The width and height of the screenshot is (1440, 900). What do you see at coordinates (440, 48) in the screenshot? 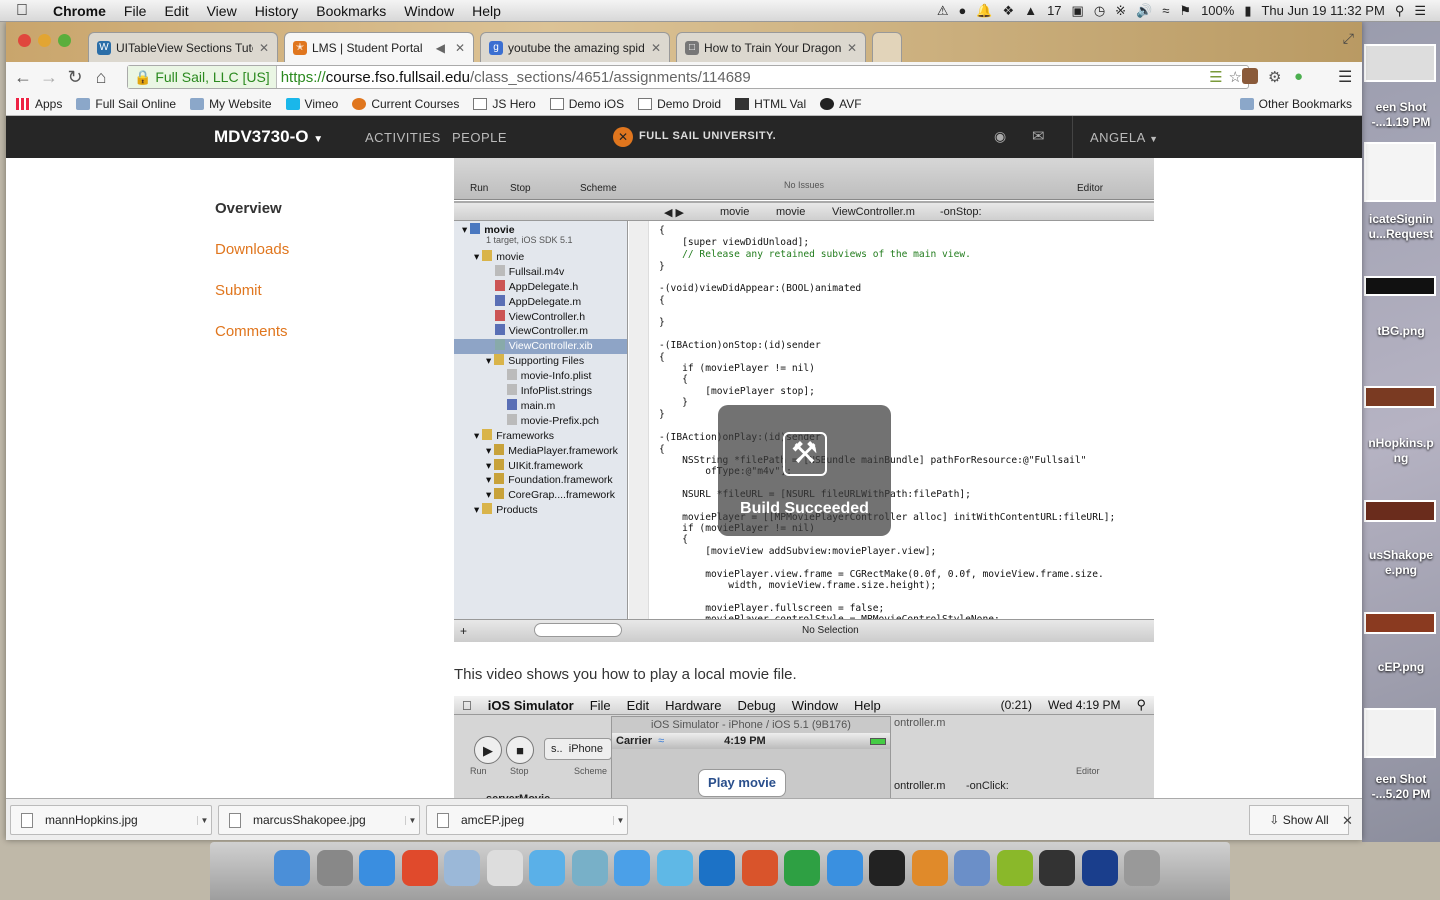
I see `speaker-icon: ◀` at bounding box center [440, 48].